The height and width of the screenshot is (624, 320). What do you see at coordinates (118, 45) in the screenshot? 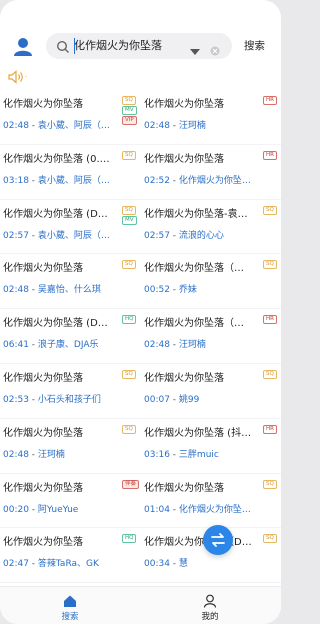
I see `search-query-text: 化作烟火为你坠落` at bounding box center [118, 45].